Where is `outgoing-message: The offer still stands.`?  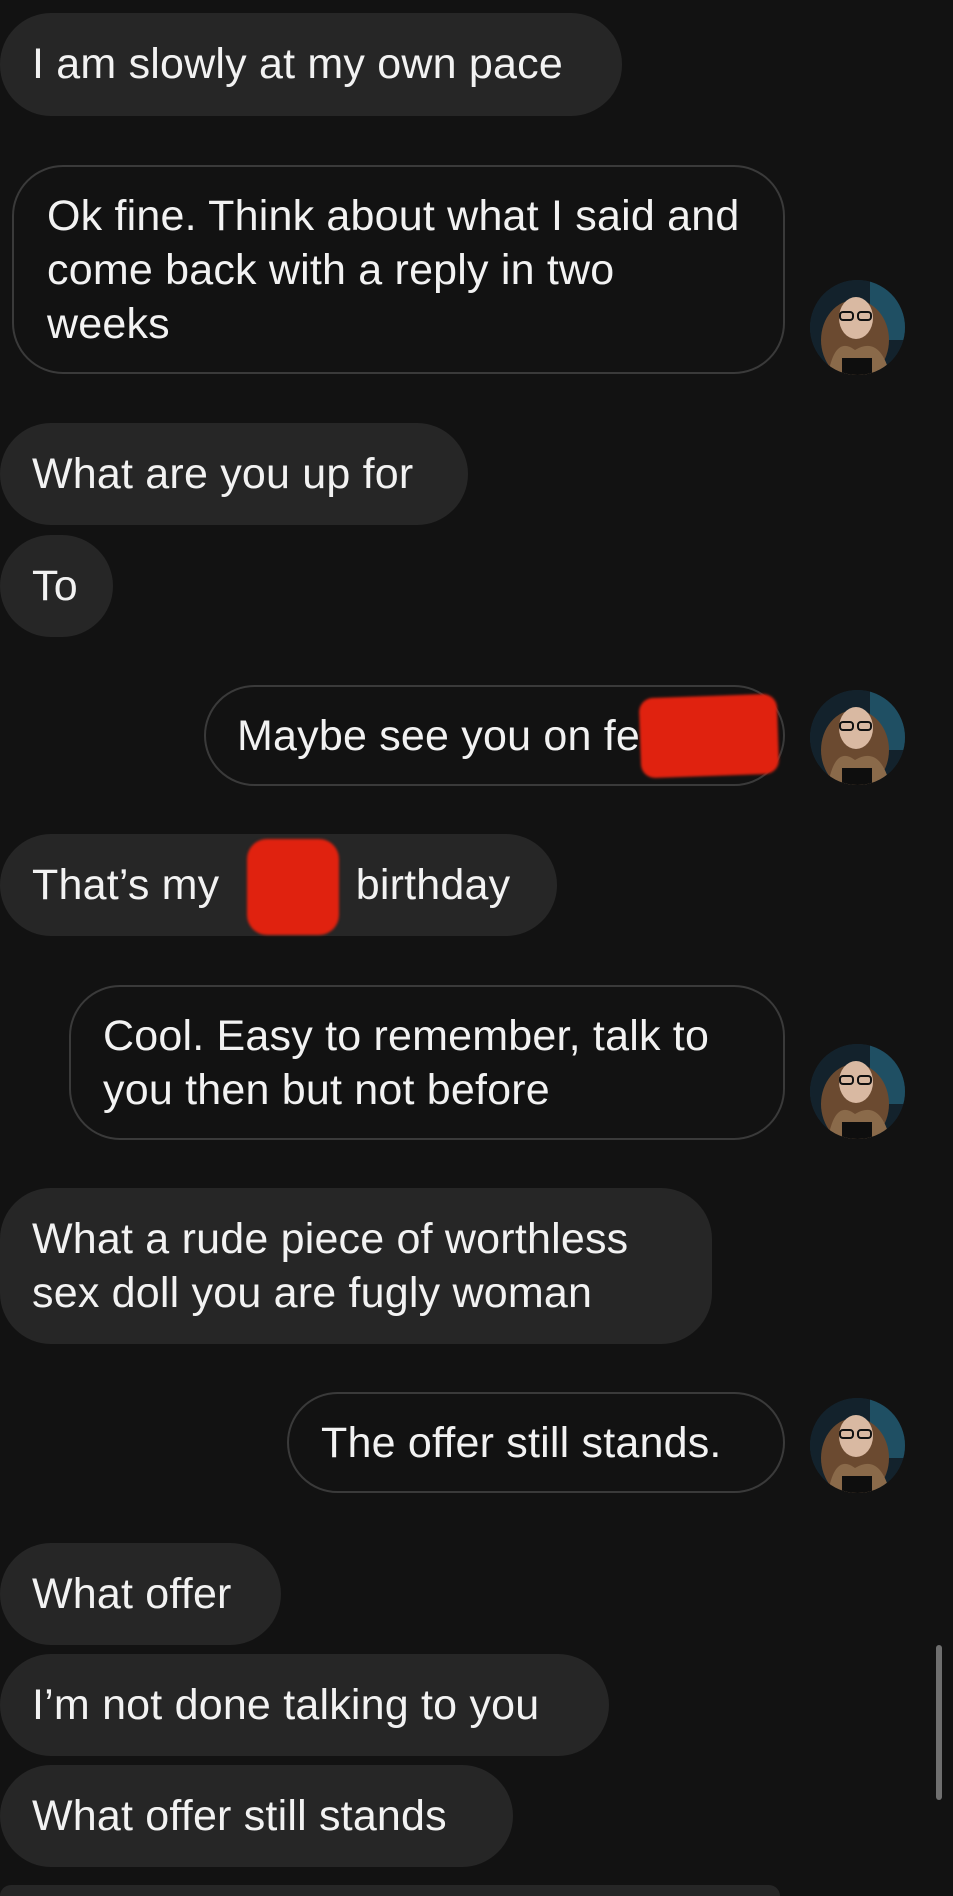
outgoing-message: The offer still stands. is located at coordinates (536, 1442).